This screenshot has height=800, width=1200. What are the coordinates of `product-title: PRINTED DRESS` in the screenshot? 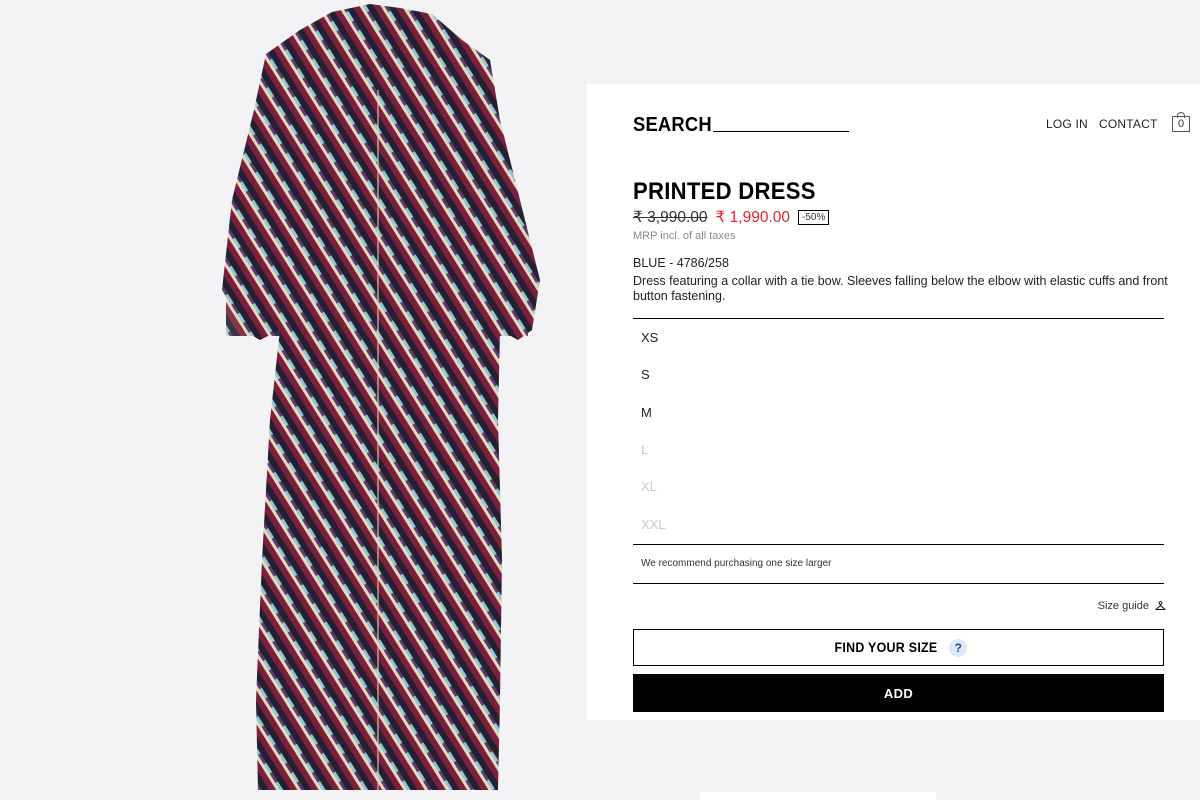 It's located at (724, 191).